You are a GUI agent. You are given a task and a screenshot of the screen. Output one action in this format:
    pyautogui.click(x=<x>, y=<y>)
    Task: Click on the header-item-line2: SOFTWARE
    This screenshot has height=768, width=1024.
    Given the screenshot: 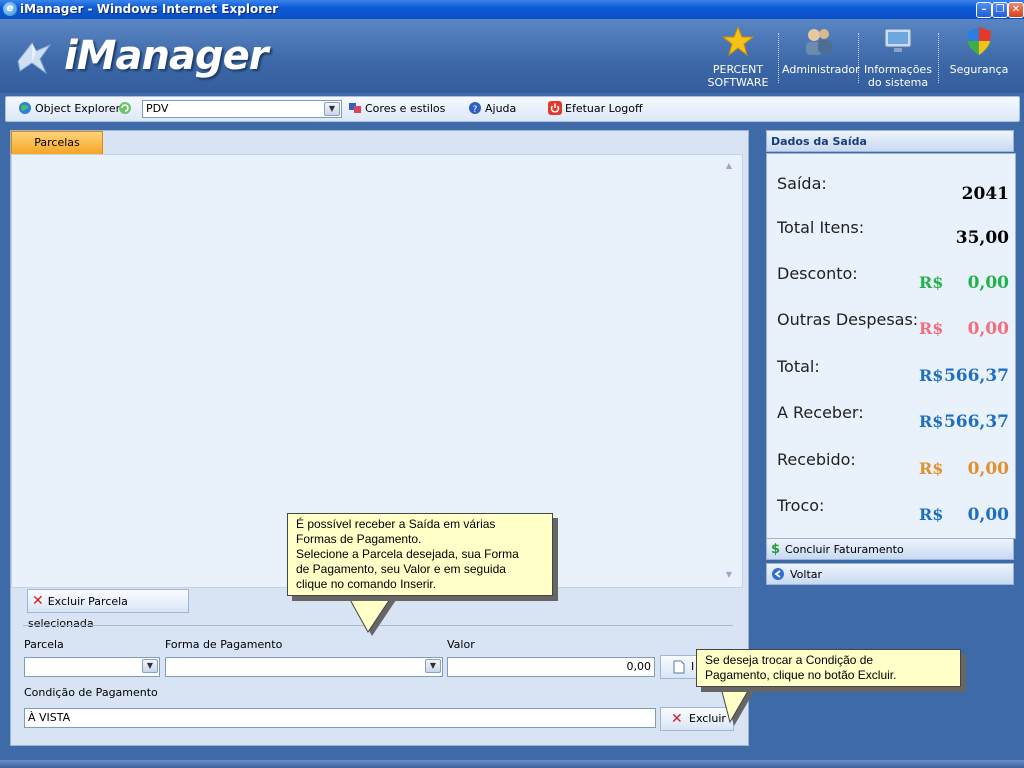 What is the action you would take?
    pyautogui.click(x=738, y=82)
    